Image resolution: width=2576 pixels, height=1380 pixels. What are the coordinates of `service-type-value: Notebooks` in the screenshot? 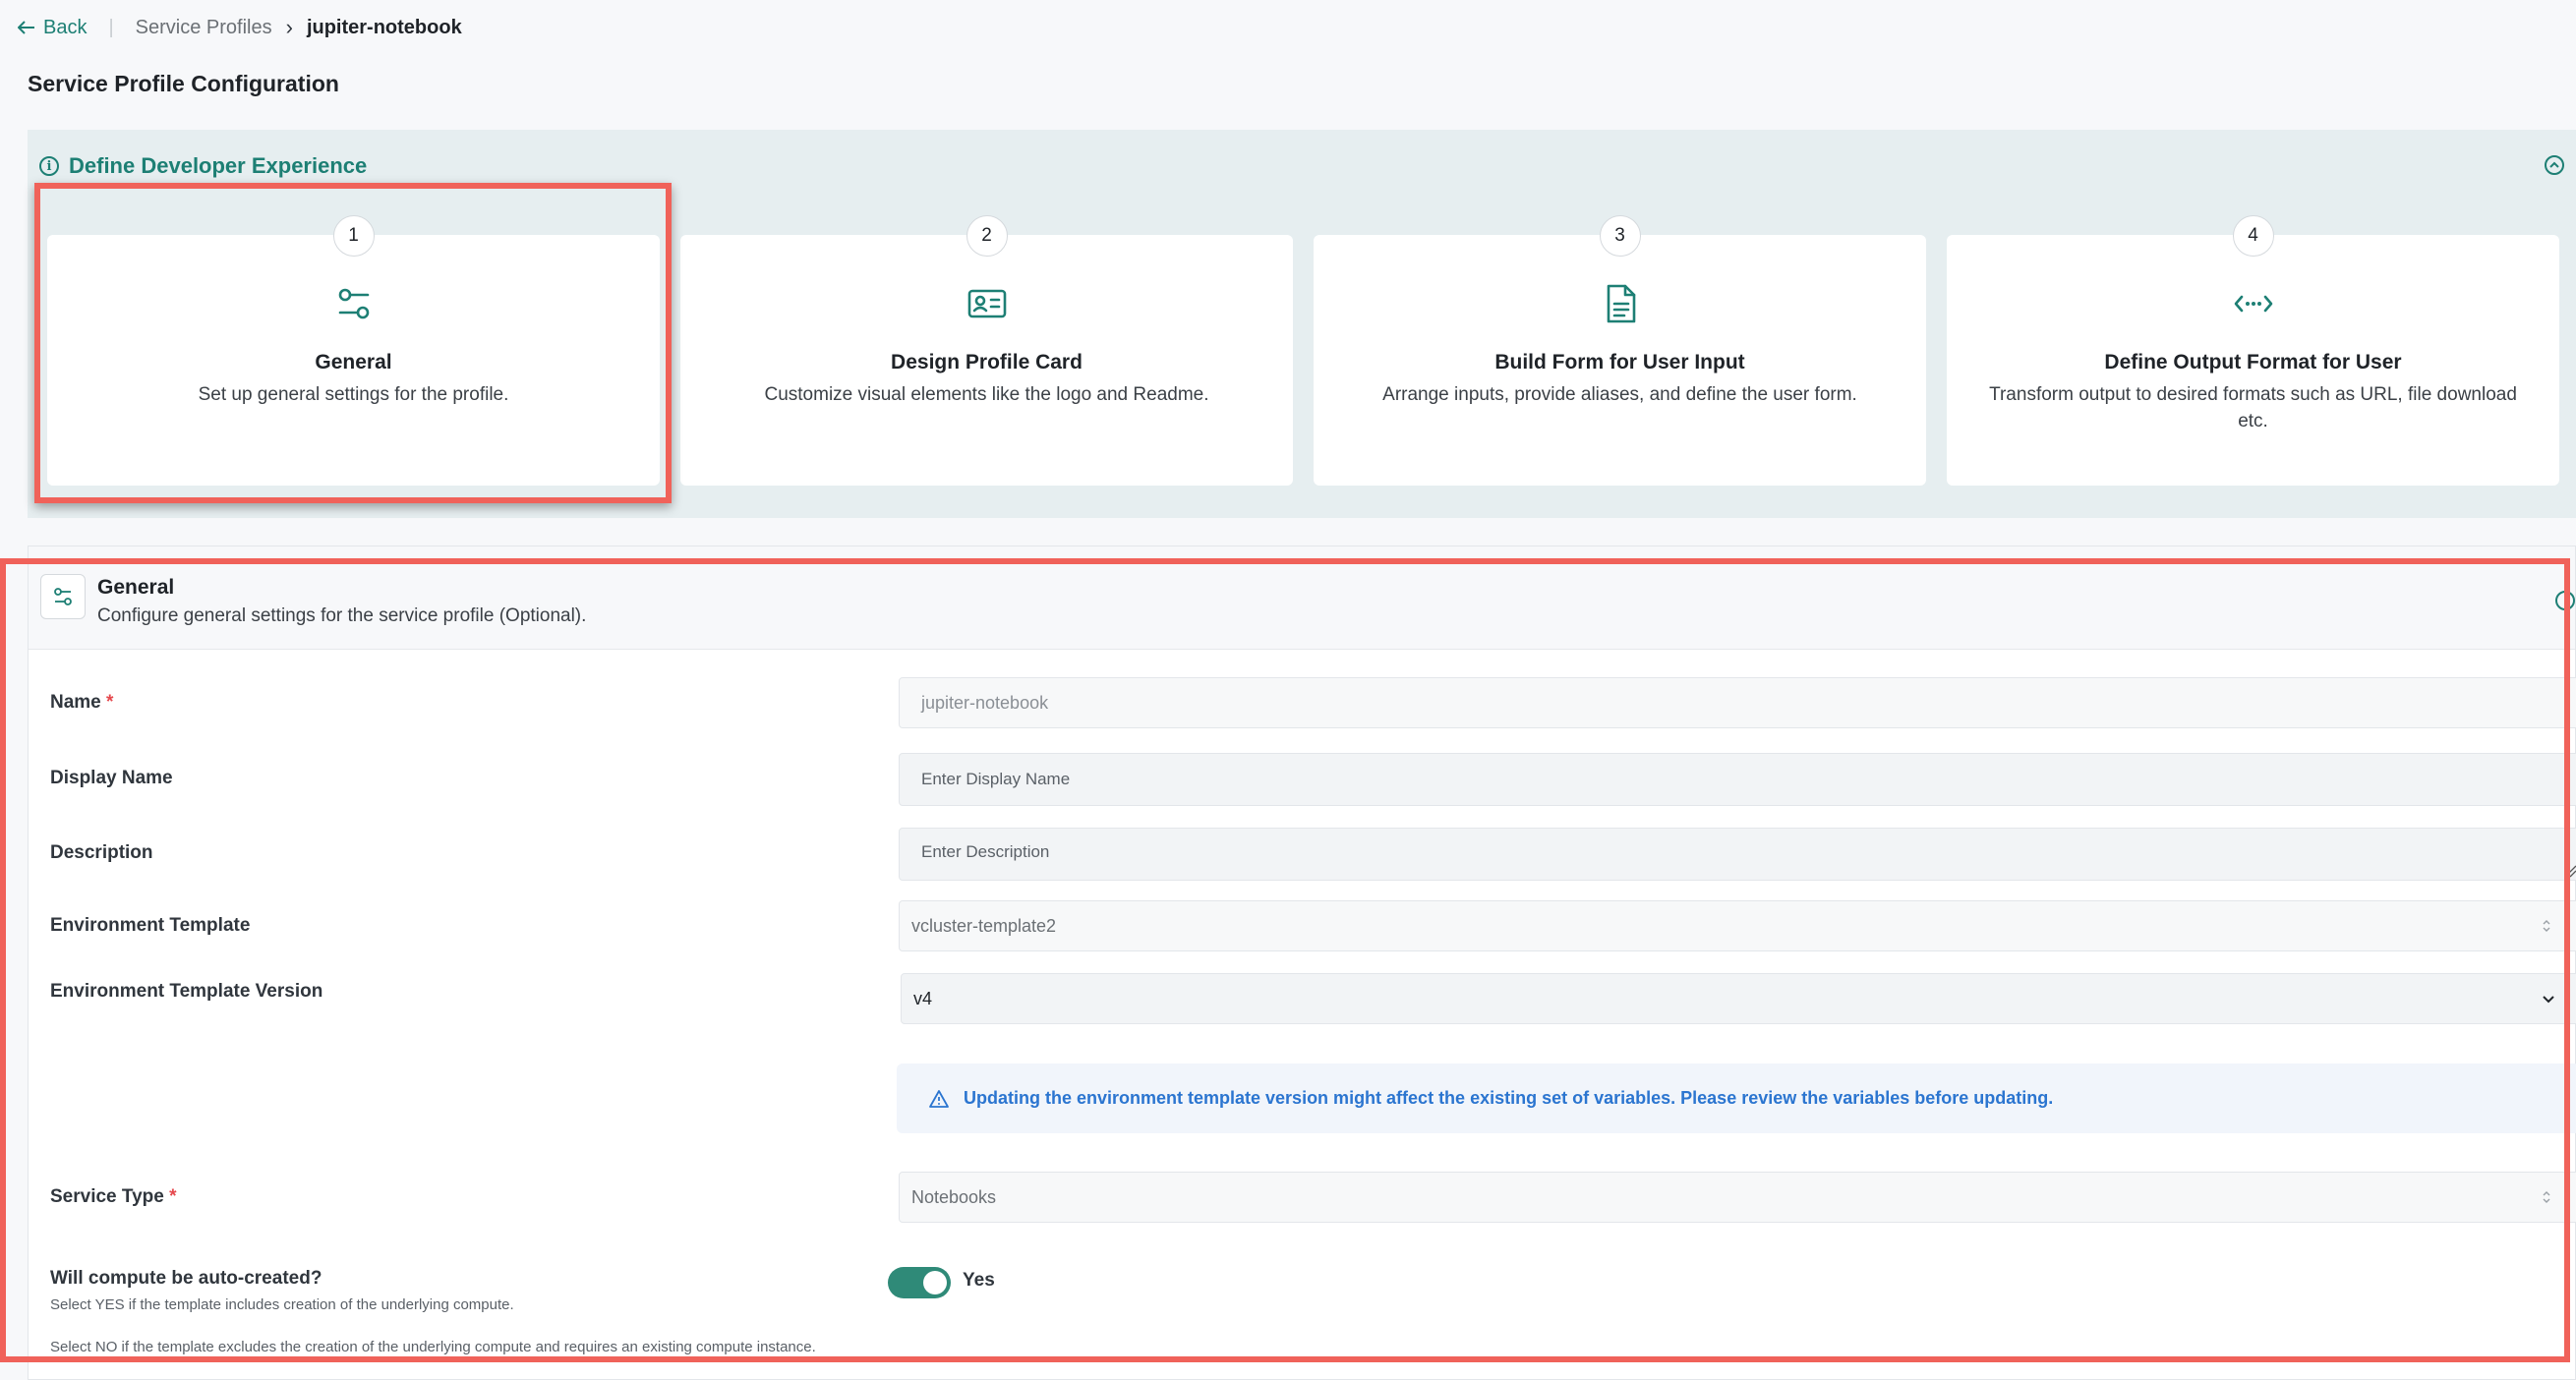 It's located at (954, 1196).